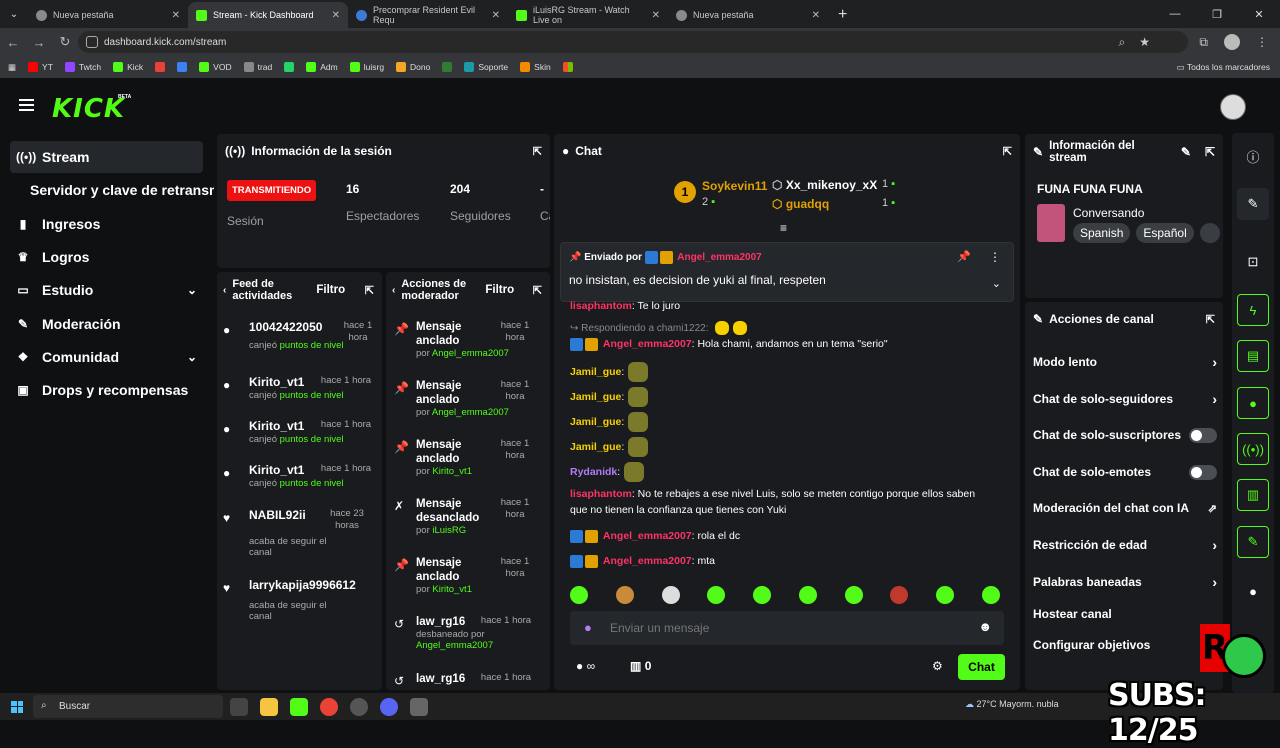 This screenshot has width=1280, height=748. Describe the element at coordinates (1125, 362) in the screenshot. I see `slow-mode-option: Modo lento ›` at that location.